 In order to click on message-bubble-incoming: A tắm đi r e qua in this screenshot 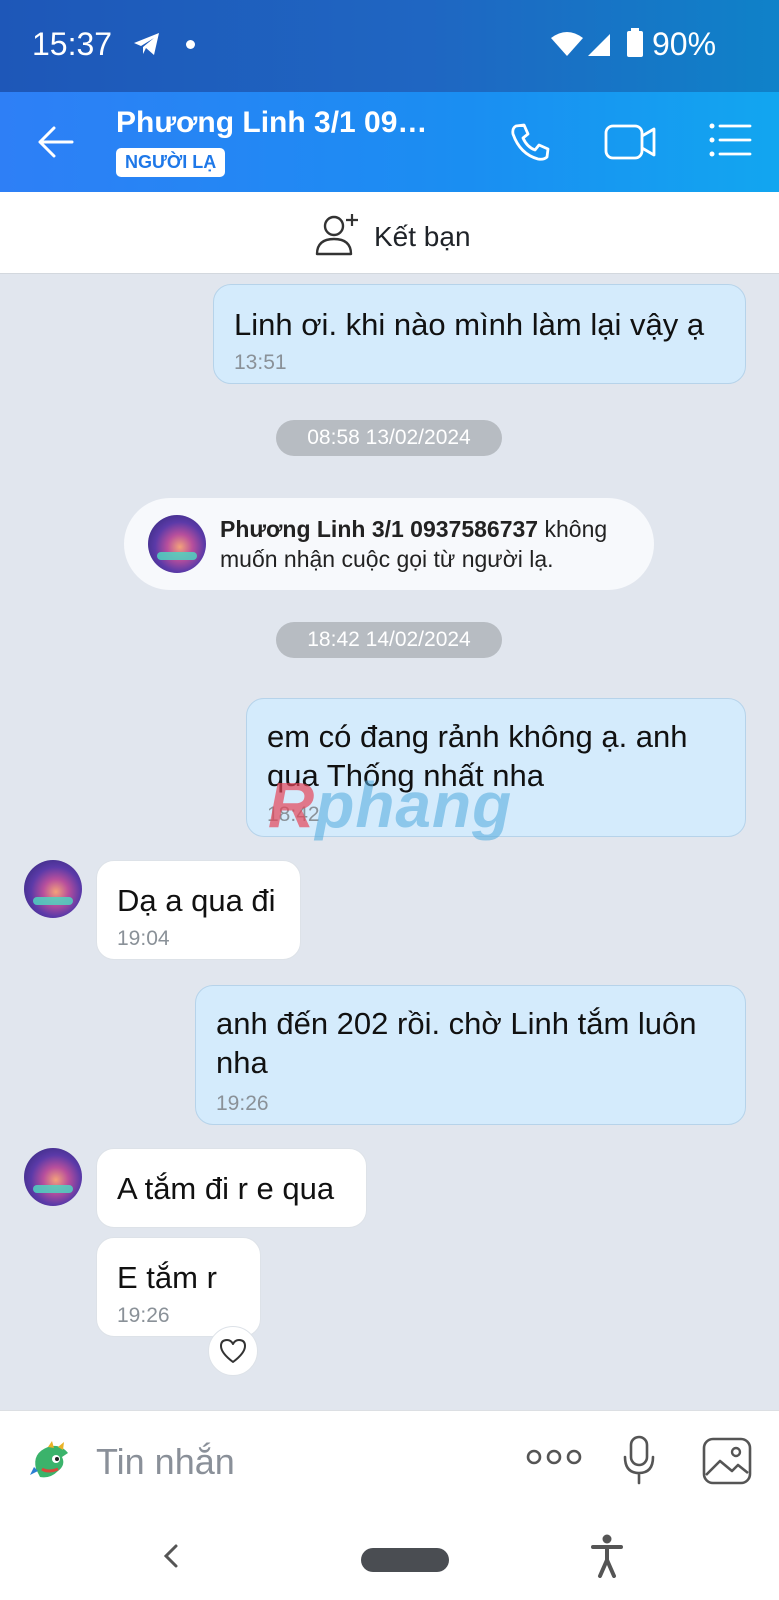, I will do `click(231, 1188)`.